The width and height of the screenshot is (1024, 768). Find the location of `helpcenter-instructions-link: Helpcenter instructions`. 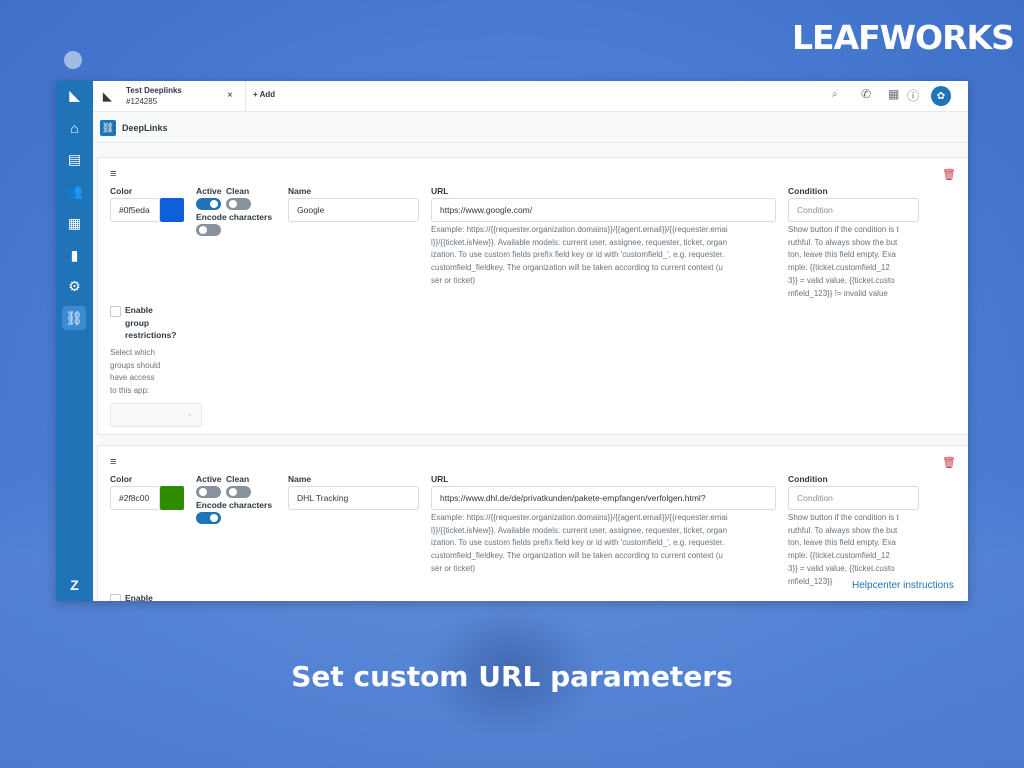

helpcenter-instructions-link: Helpcenter instructions is located at coordinates (903, 585).